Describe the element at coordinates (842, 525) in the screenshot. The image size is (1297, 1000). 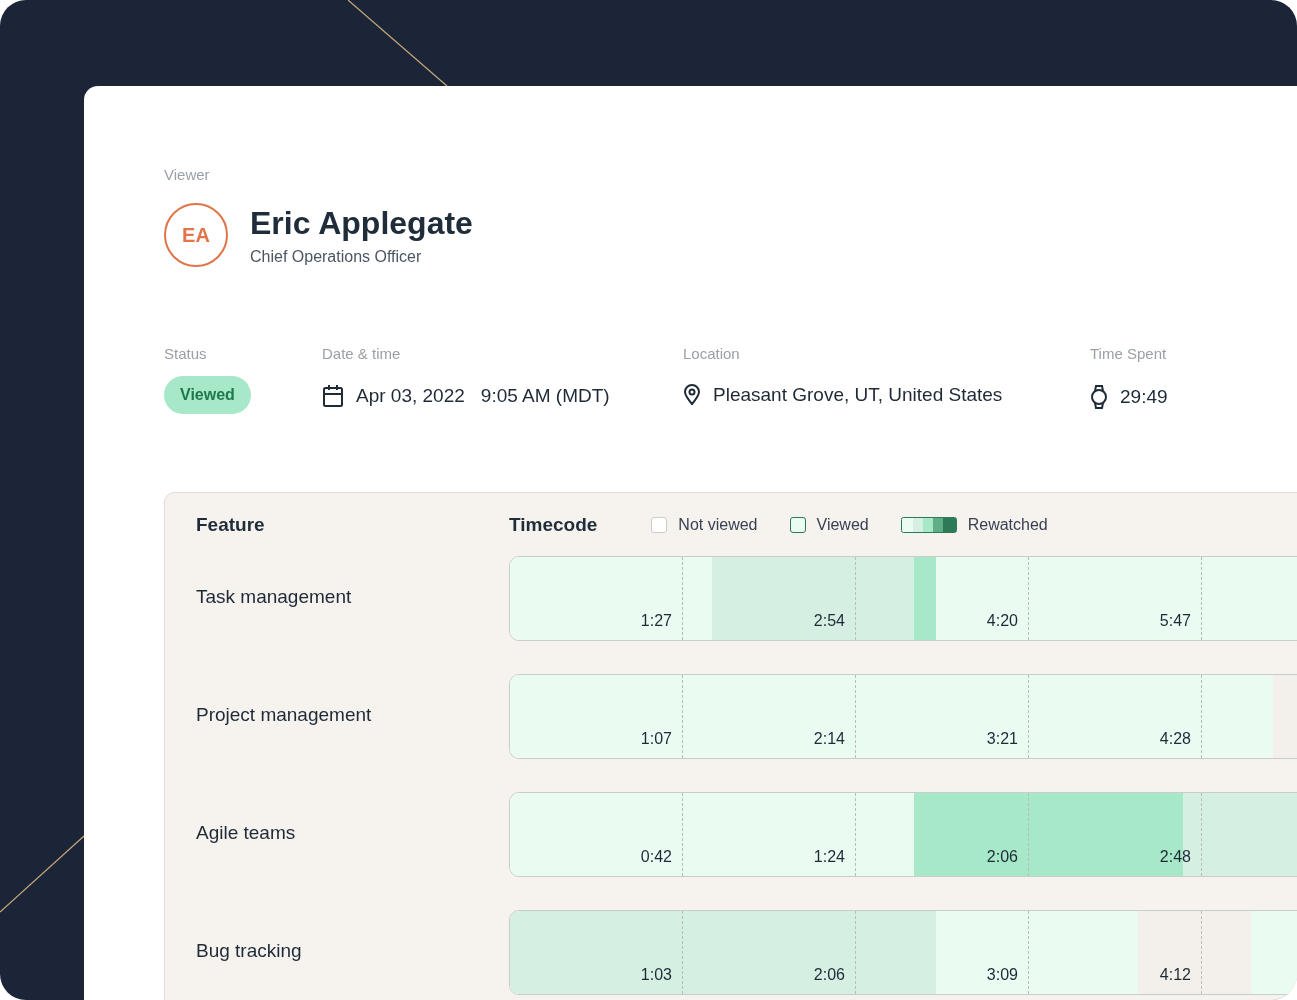
I see `legend-label: Viewed` at that location.